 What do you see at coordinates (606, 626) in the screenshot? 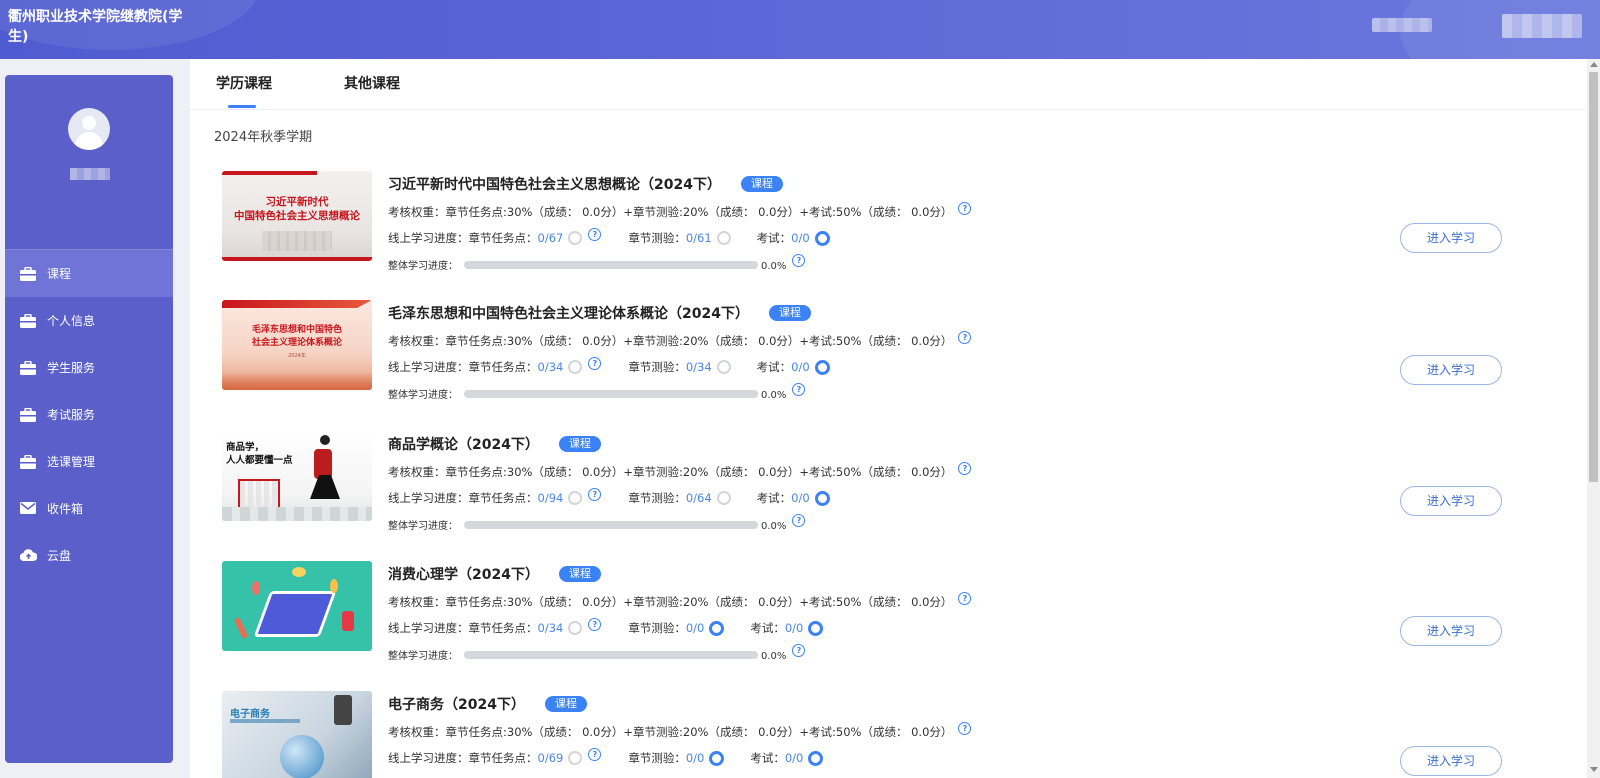
I see `online-progress-row: 线上学习进度： 章节任务点： 0/34 ? 章节测验： 0/0 考试： 0/0` at bounding box center [606, 626].